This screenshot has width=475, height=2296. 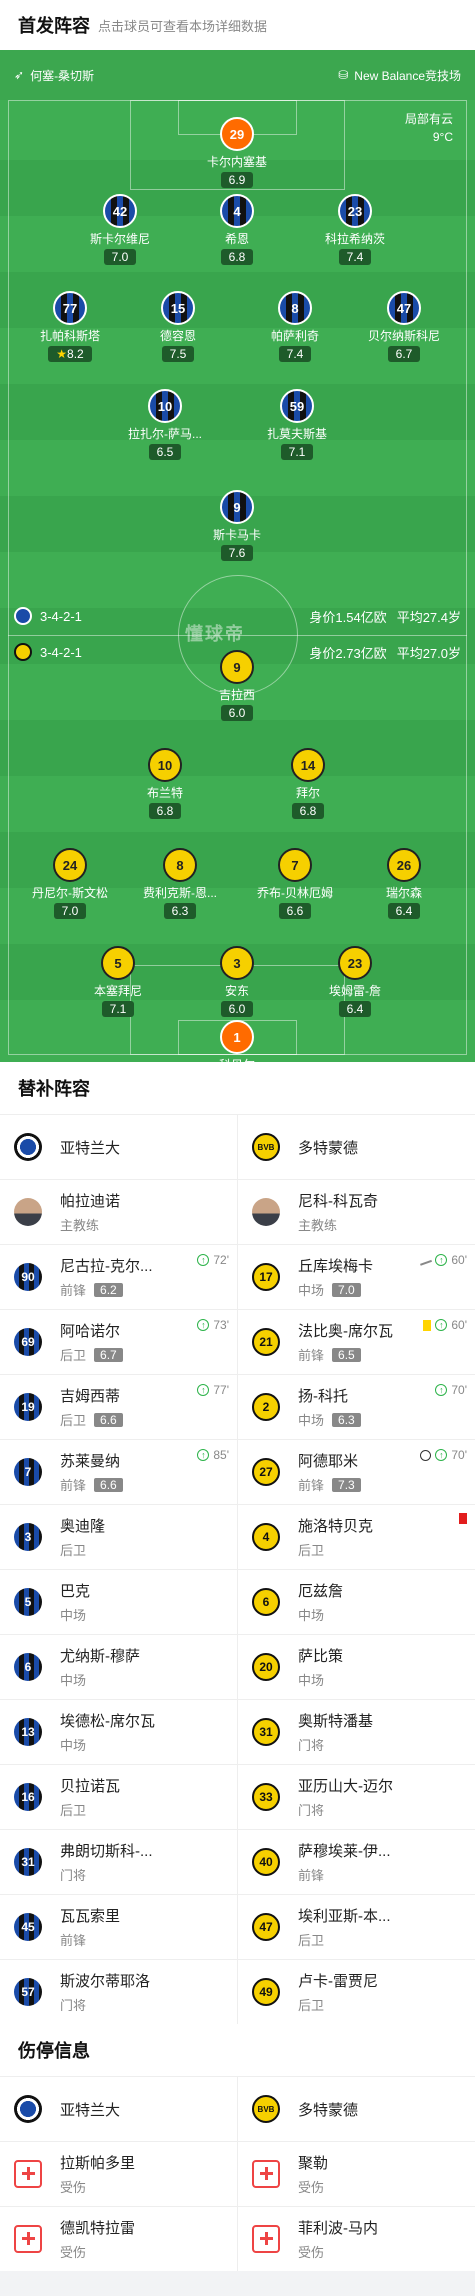 I want to click on player-number: 40, so click(x=266, y=1862).